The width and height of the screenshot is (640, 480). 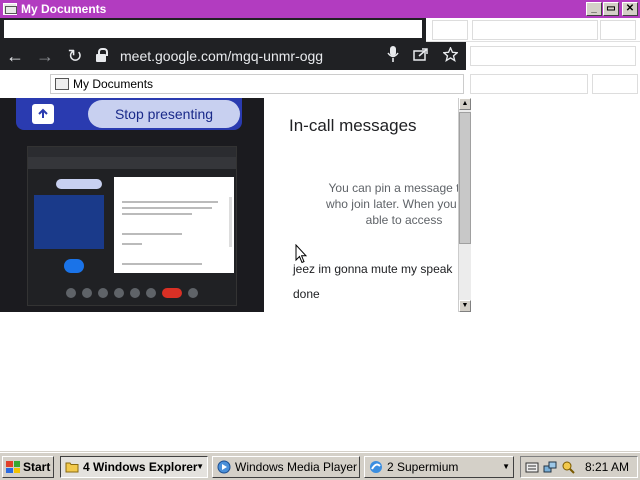 What do you see at coordinates (594, 9) in the screenshot?
I see `minimize-button: _` at bounding box center [594, 9].